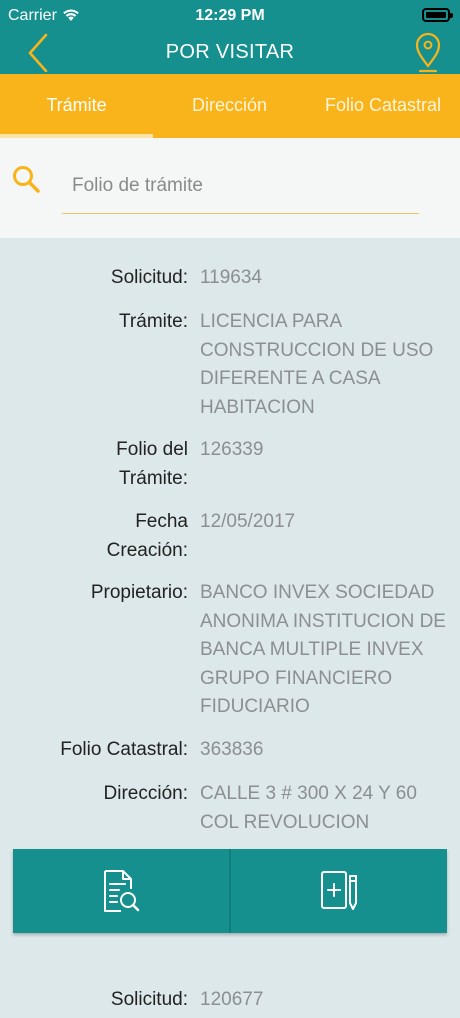 The image size is (460, 1018). What do you see at coordinates (149, 277) in the screenshot?
I see `solicitud-label: Solicitud:` at bounding box center [149, 277].